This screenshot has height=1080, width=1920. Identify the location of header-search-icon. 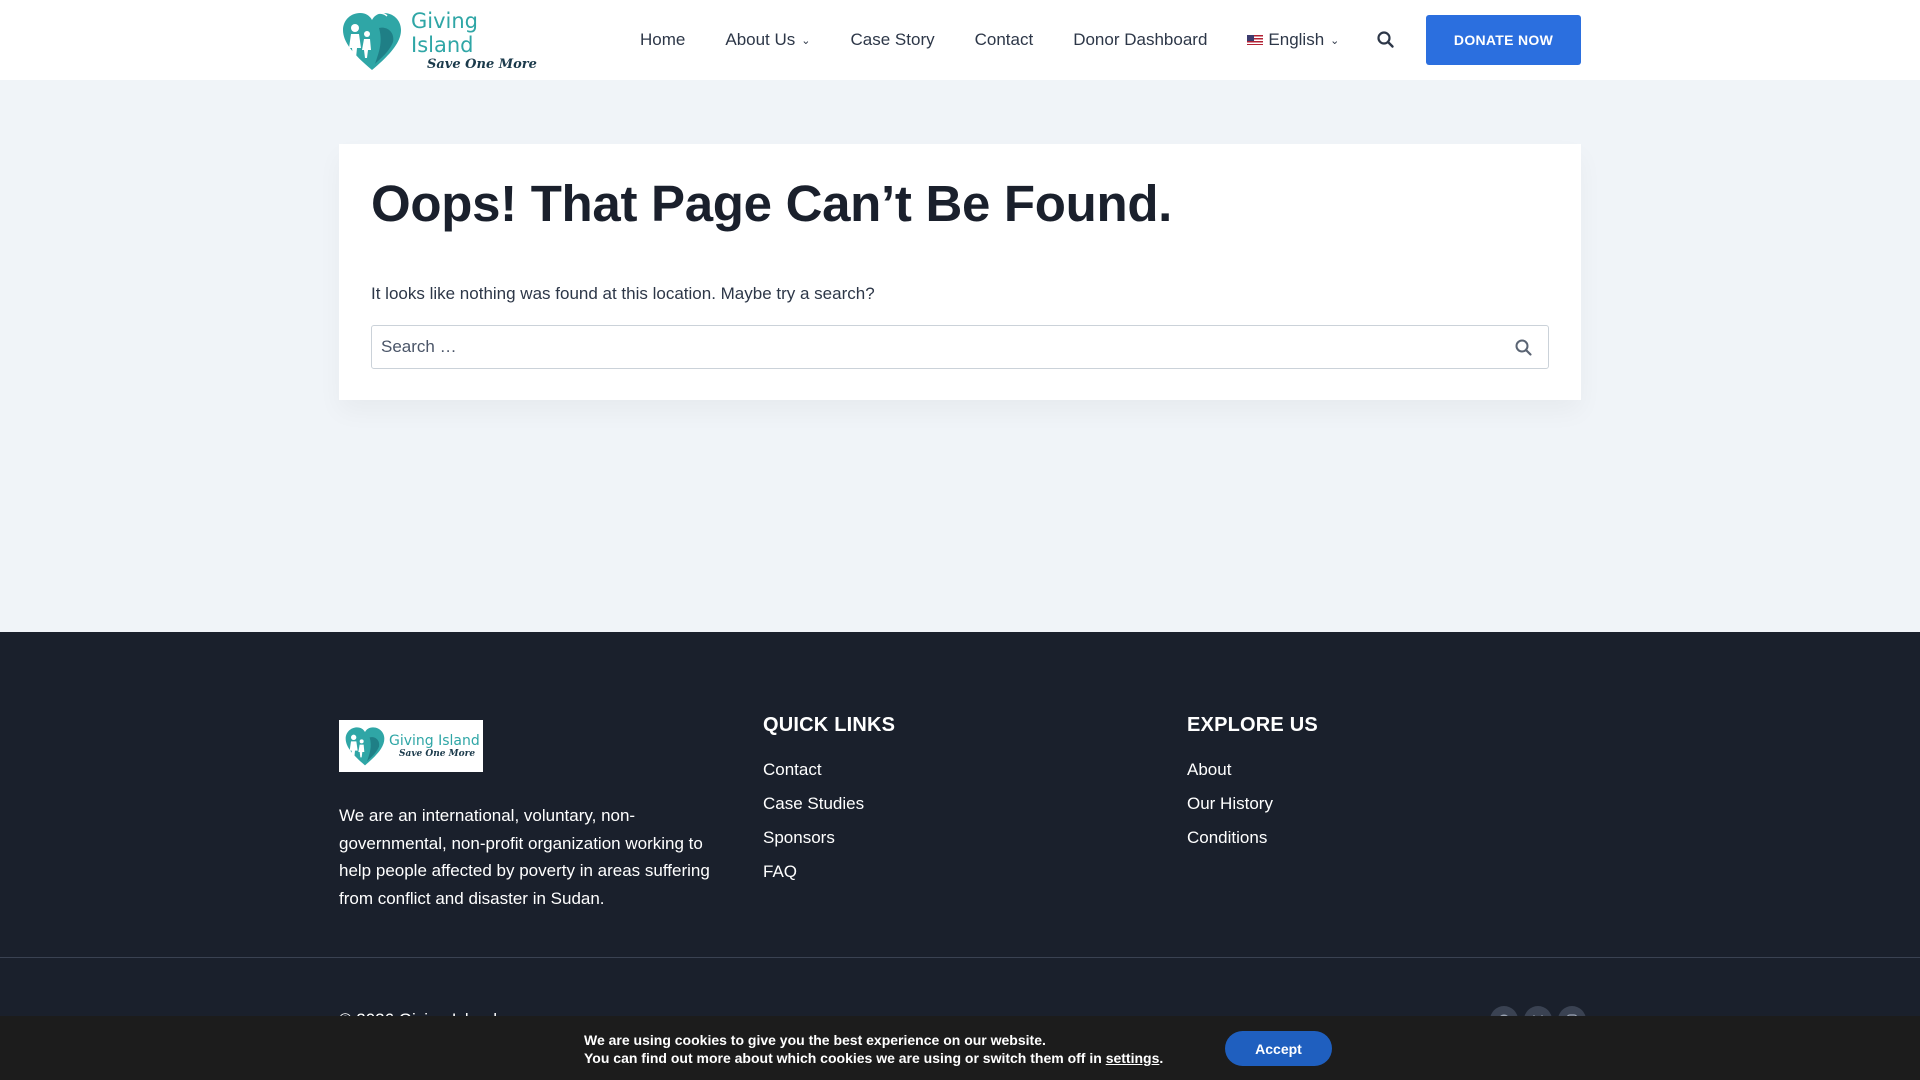
(1386, 40).